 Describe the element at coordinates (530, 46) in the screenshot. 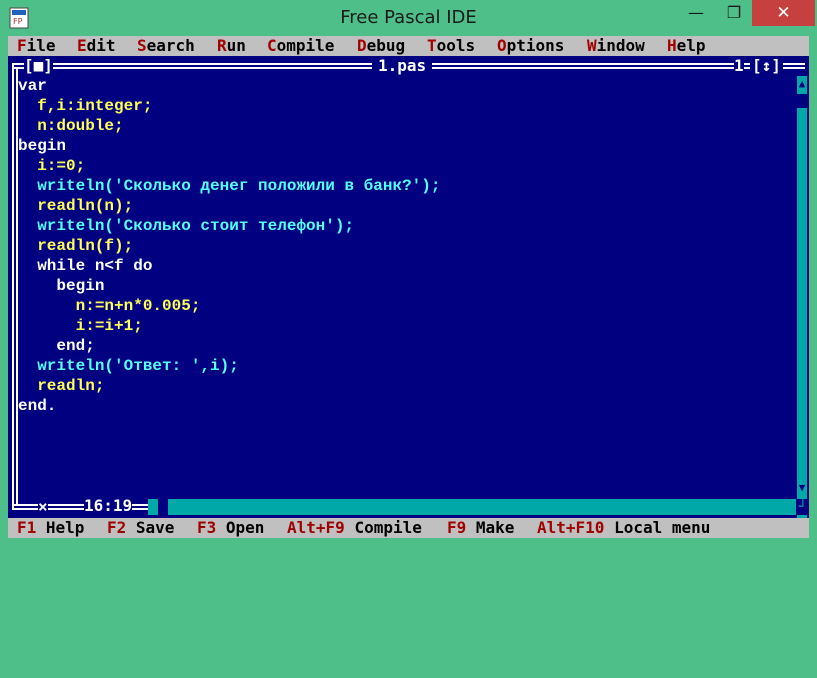

I see `menu-options: Options` at that location.